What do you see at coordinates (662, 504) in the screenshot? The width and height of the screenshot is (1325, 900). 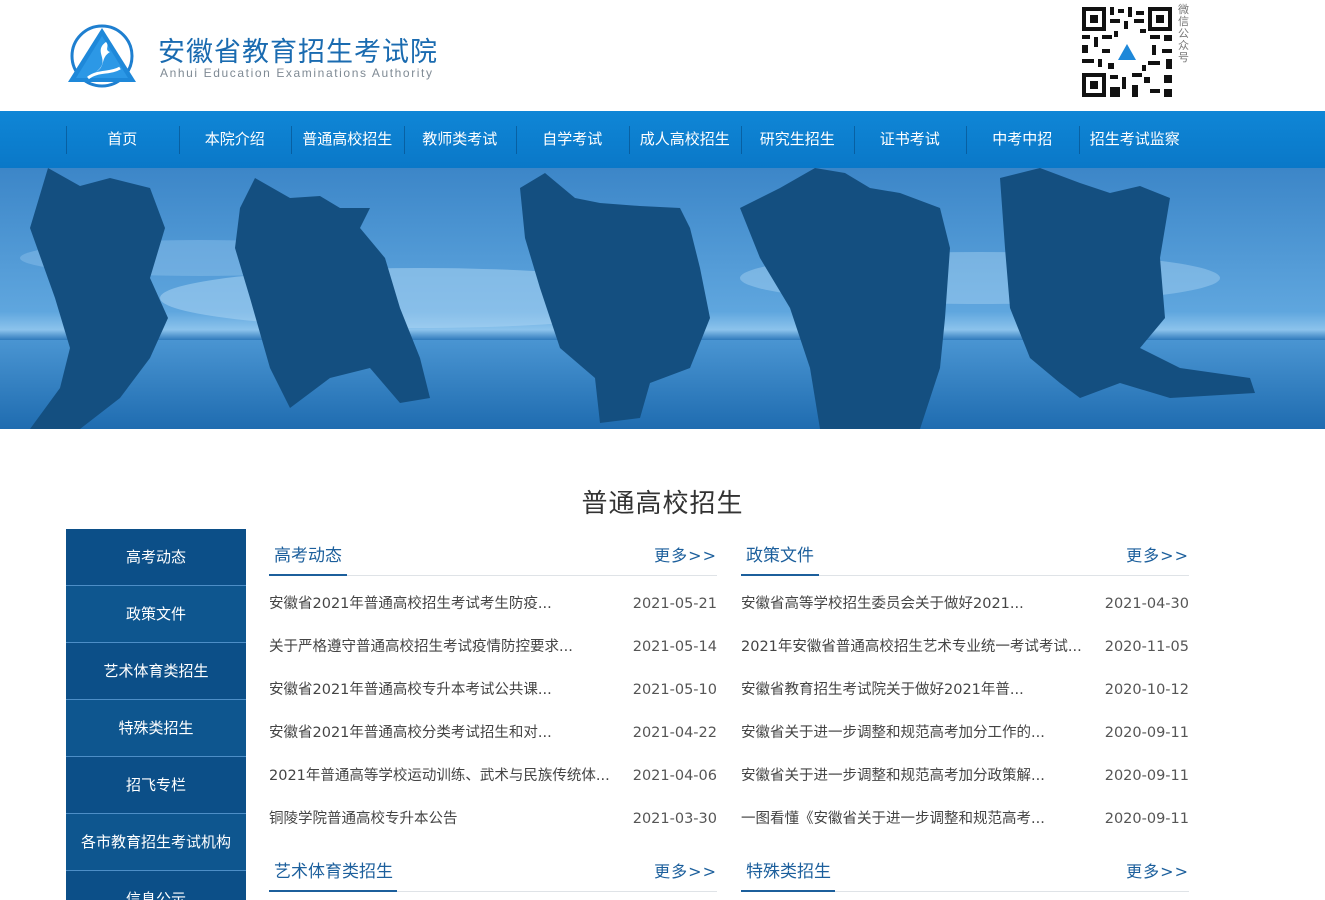 I see `page-title: 普通高校招生` at bounding box center [662, 504].